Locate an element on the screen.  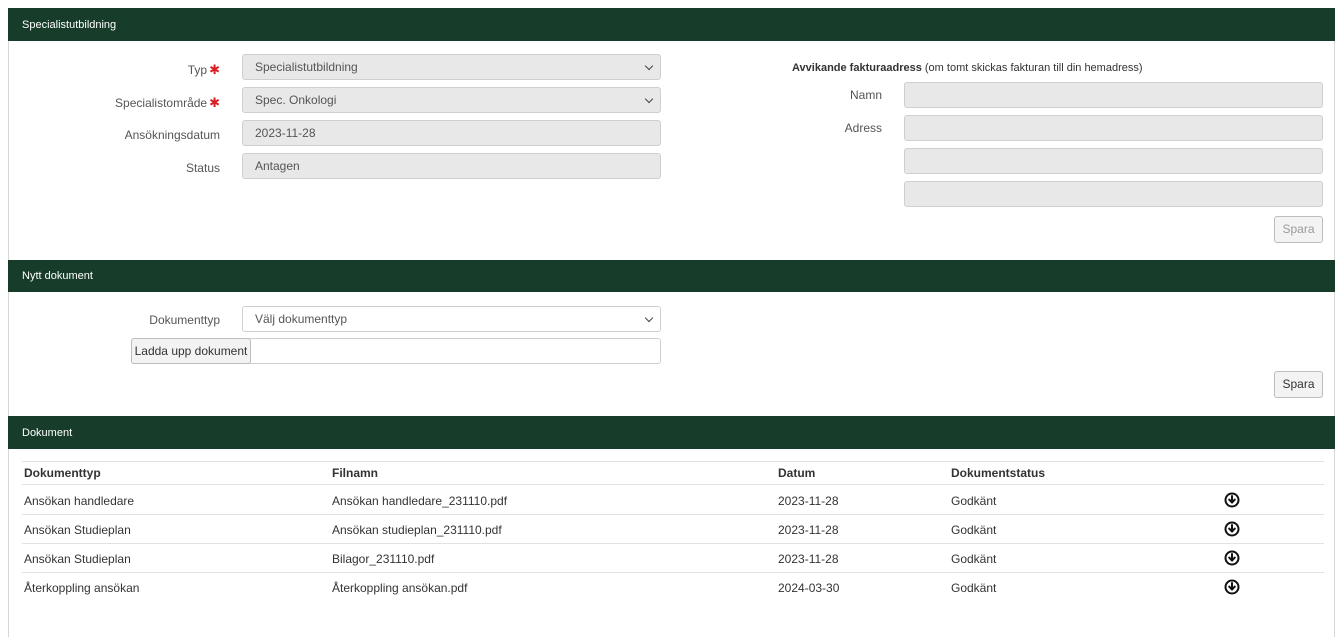
status-label: Status is located at coordinates (202, 168).